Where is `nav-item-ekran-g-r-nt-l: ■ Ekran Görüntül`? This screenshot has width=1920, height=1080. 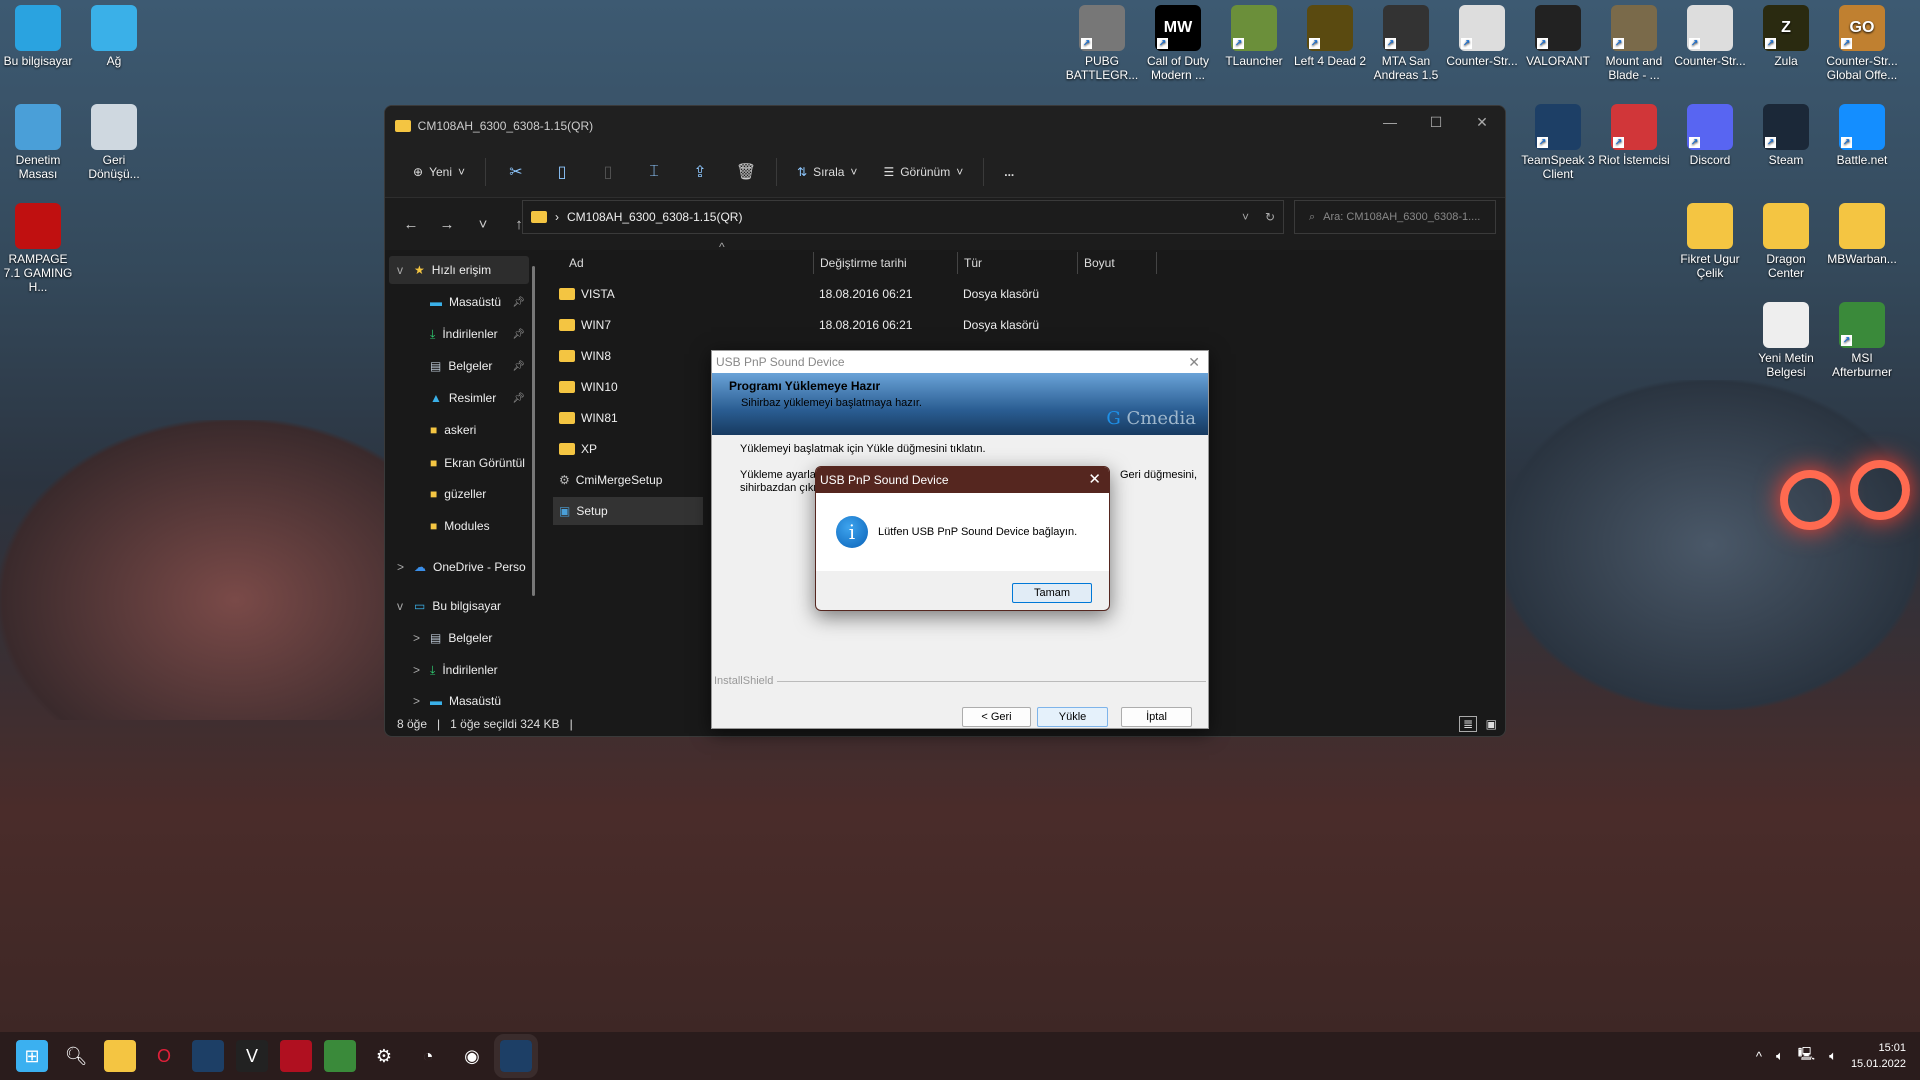
nav-item-ekran-g-r-nt-l: ■ Ekran Görüntül is located at coordinates (459, 463).